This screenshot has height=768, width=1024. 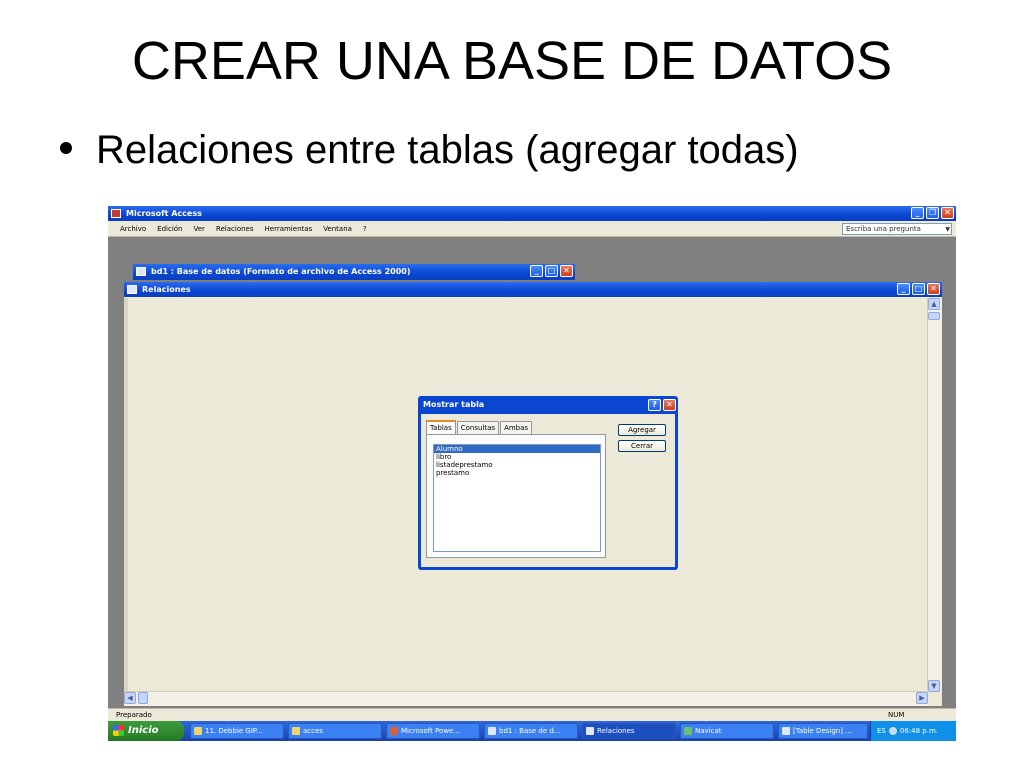 What do you see at coordinates (447, 150) in the screenshot?
I see `bullet-text: Relaciones entre tablas (agregar todas)` at bounding box center [447, 150].